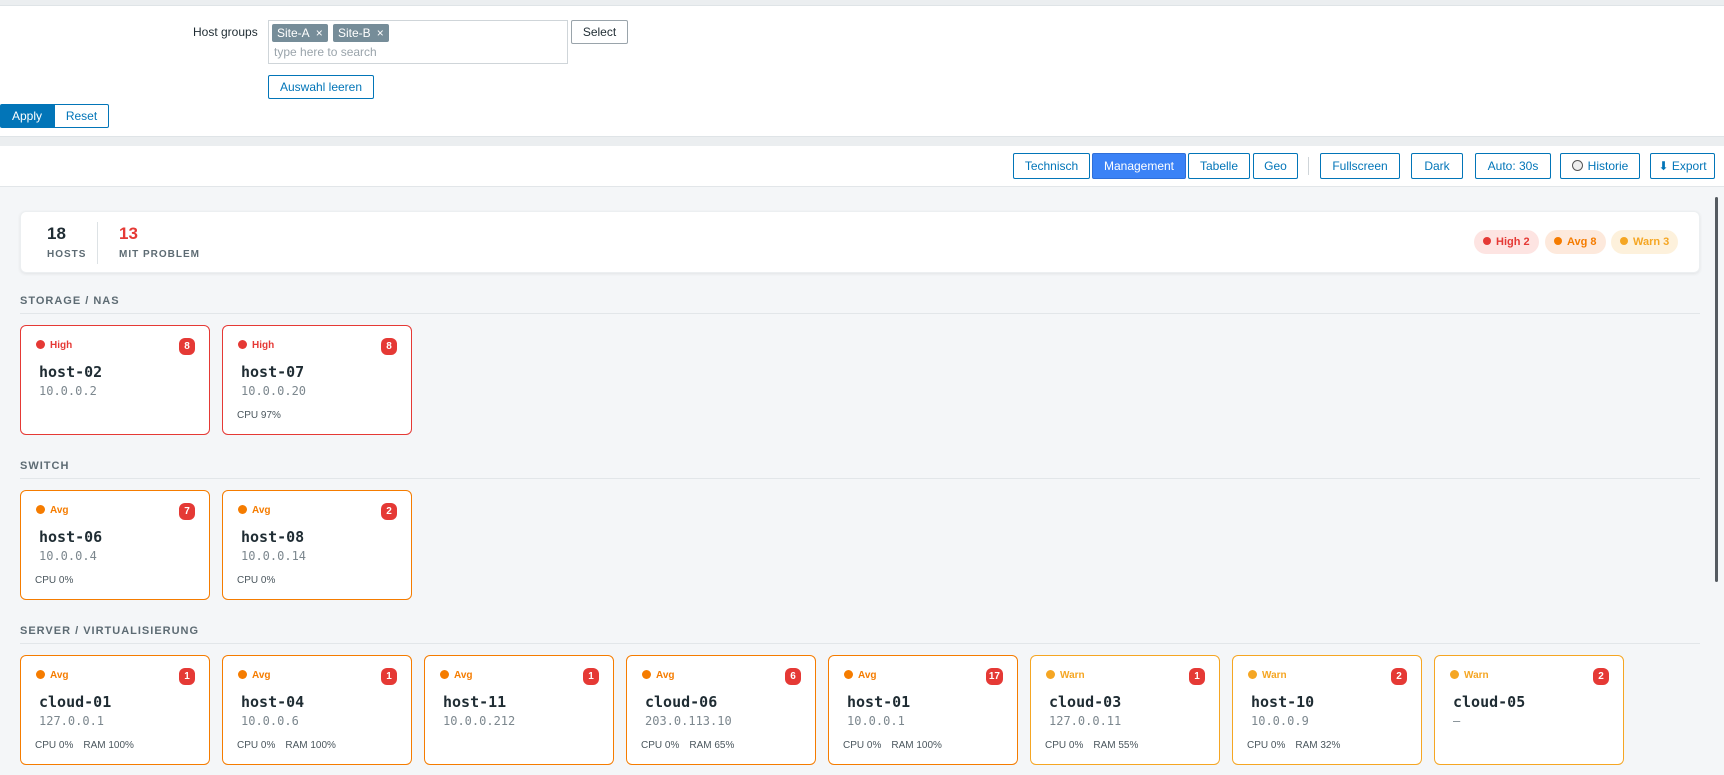 The image size is (1724, 775). Describe the element at coordinates (687, 745) in the screenshot. I see `host-metrics: CPU 0% RAM 65%` at that location.